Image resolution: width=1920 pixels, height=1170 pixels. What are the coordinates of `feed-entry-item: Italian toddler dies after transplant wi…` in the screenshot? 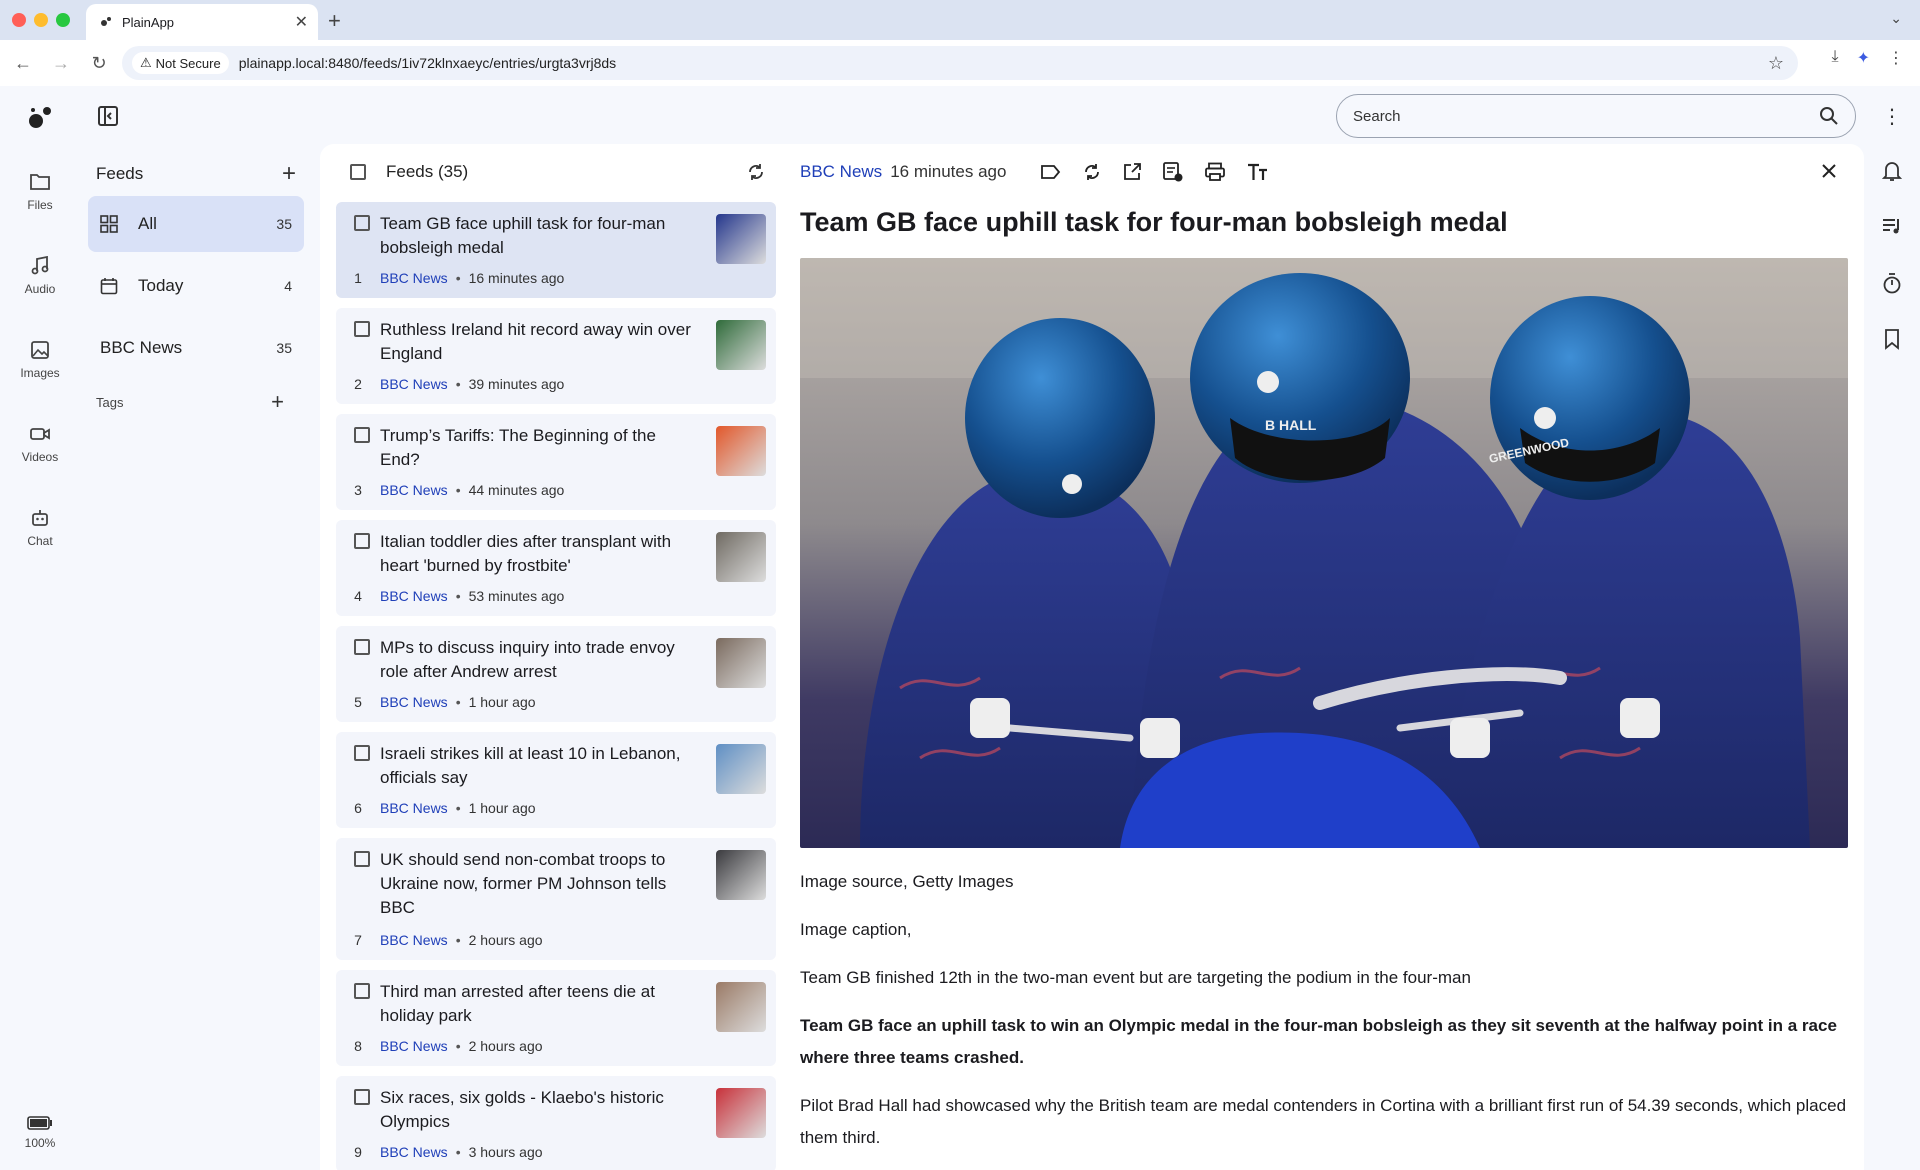 It's located at (556, 568).